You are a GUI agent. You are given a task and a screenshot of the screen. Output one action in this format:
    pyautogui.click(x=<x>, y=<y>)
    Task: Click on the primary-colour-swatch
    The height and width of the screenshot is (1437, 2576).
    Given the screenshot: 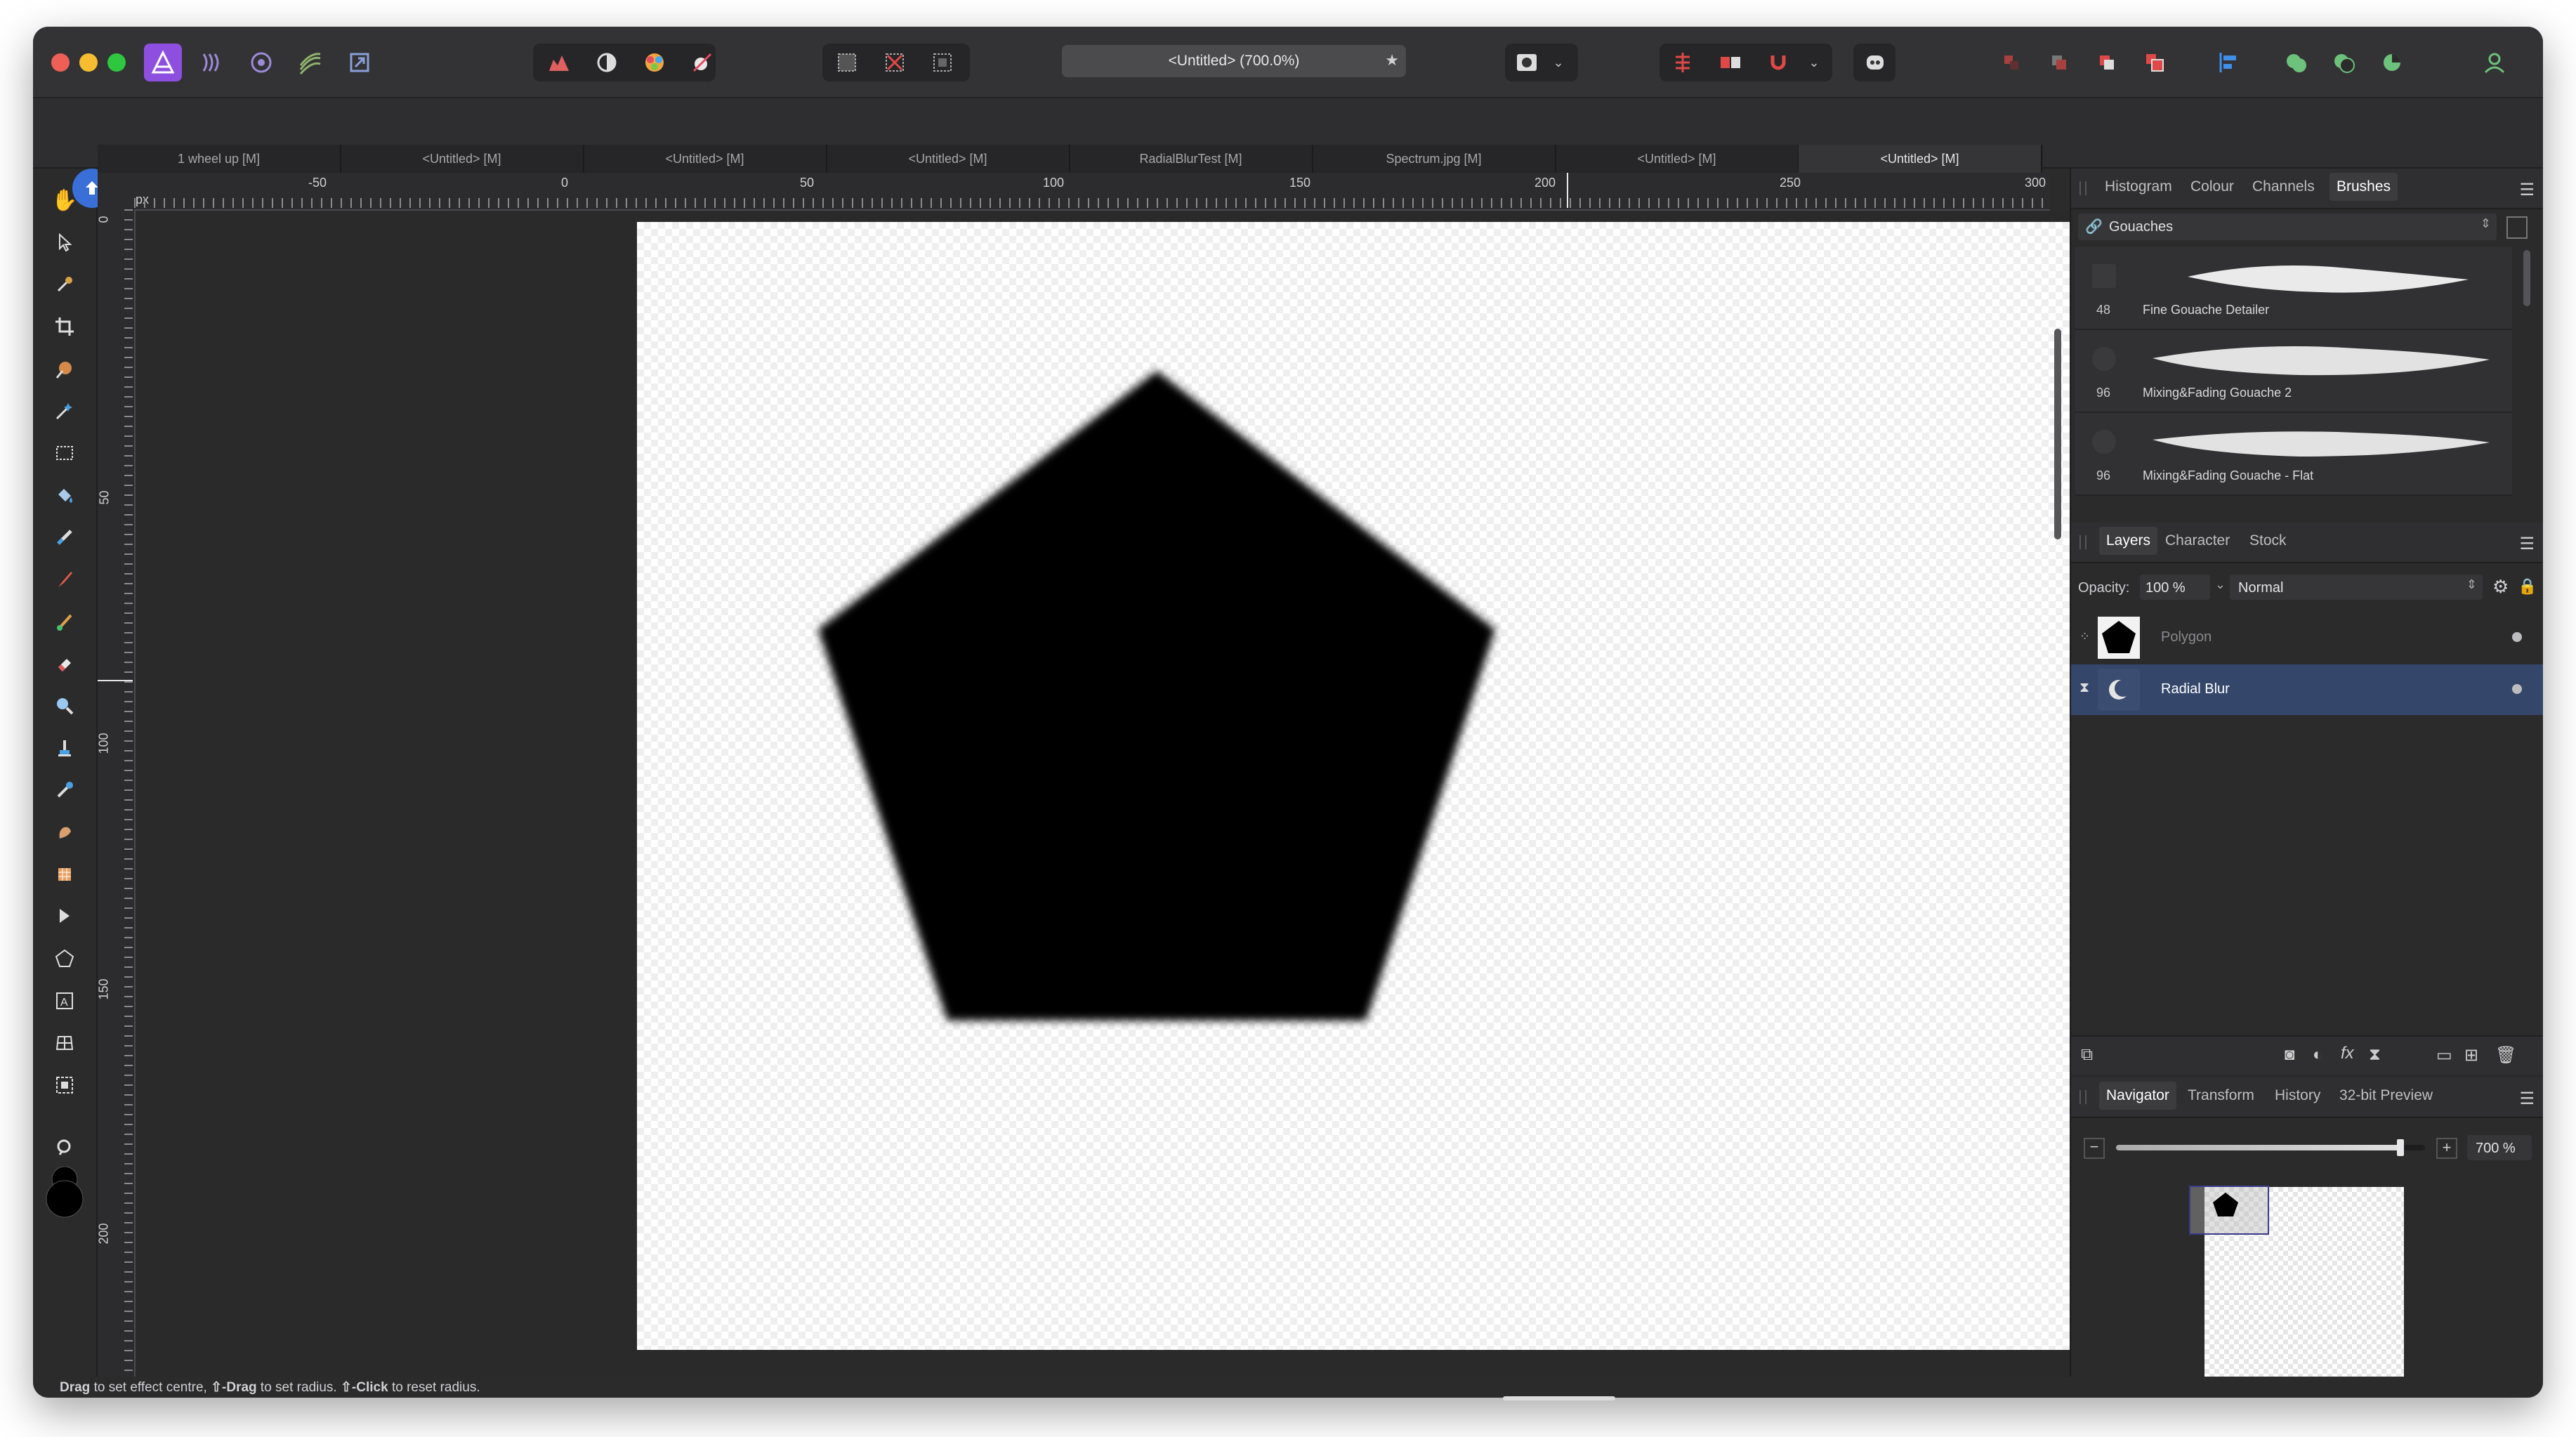 What is the action you would take?
    pyautogui.click(x=64, y=1192)
    